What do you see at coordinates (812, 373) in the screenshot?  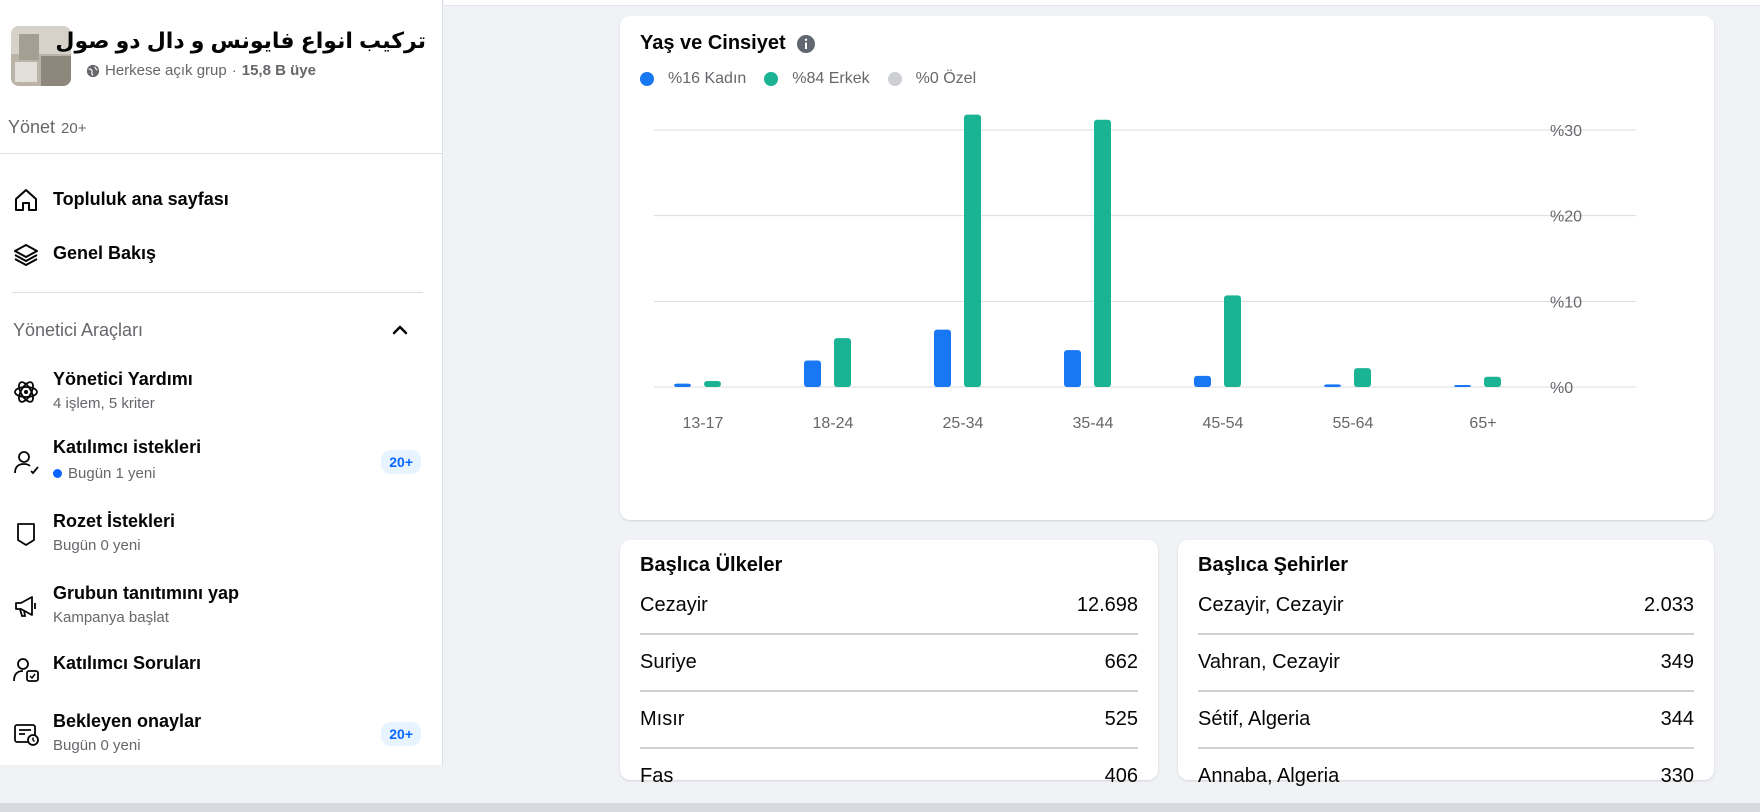 I see `bar-kadın-18-24` at bounding box center [812, 373].